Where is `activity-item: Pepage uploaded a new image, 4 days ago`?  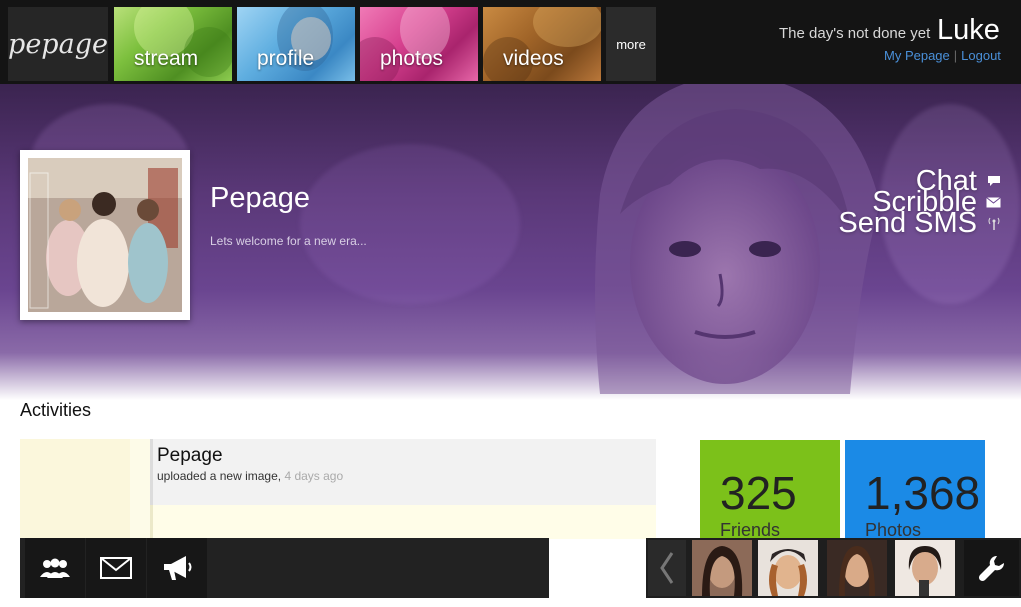 activity-item: Pepage uploaded a new image, 4 days ago is located at coordinates (338, 489).